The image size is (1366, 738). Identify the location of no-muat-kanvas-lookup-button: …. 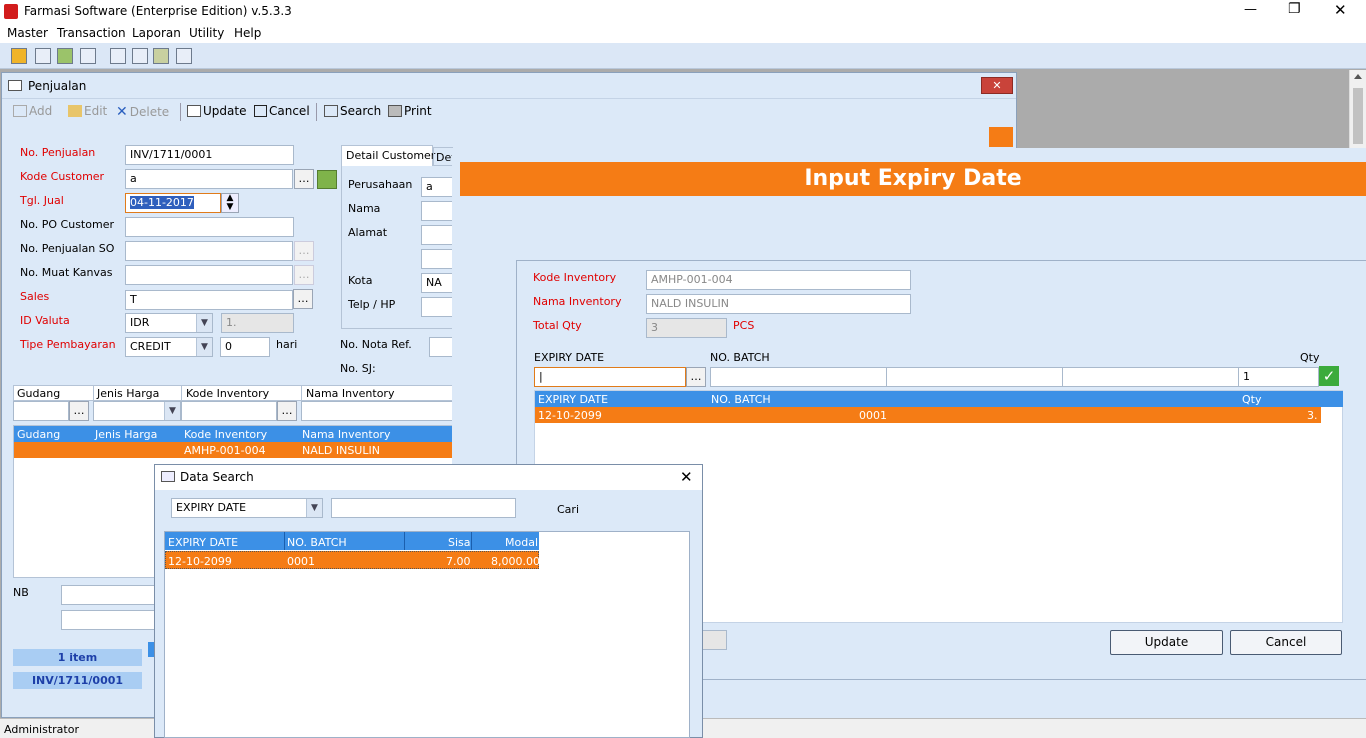
(304, 275).